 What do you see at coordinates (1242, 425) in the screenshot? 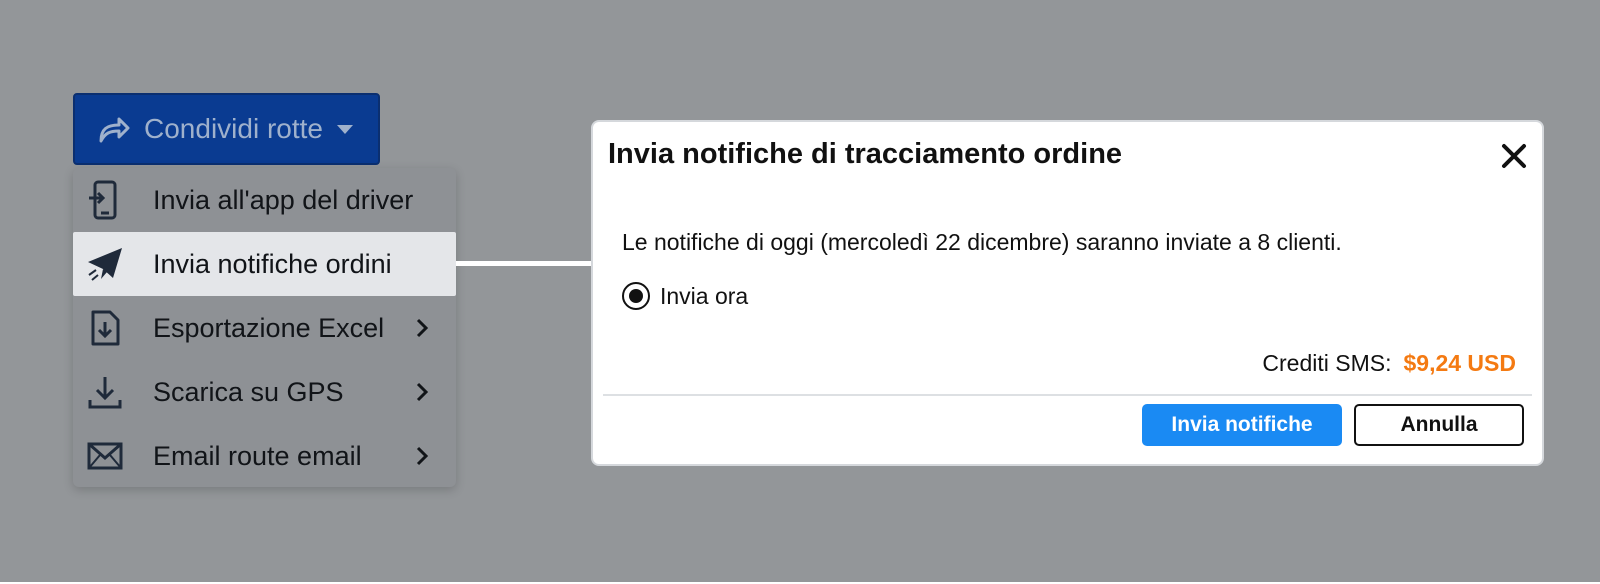
I see `send-notifications-button: Invia notifiche` at bounding box center [1242, 425].